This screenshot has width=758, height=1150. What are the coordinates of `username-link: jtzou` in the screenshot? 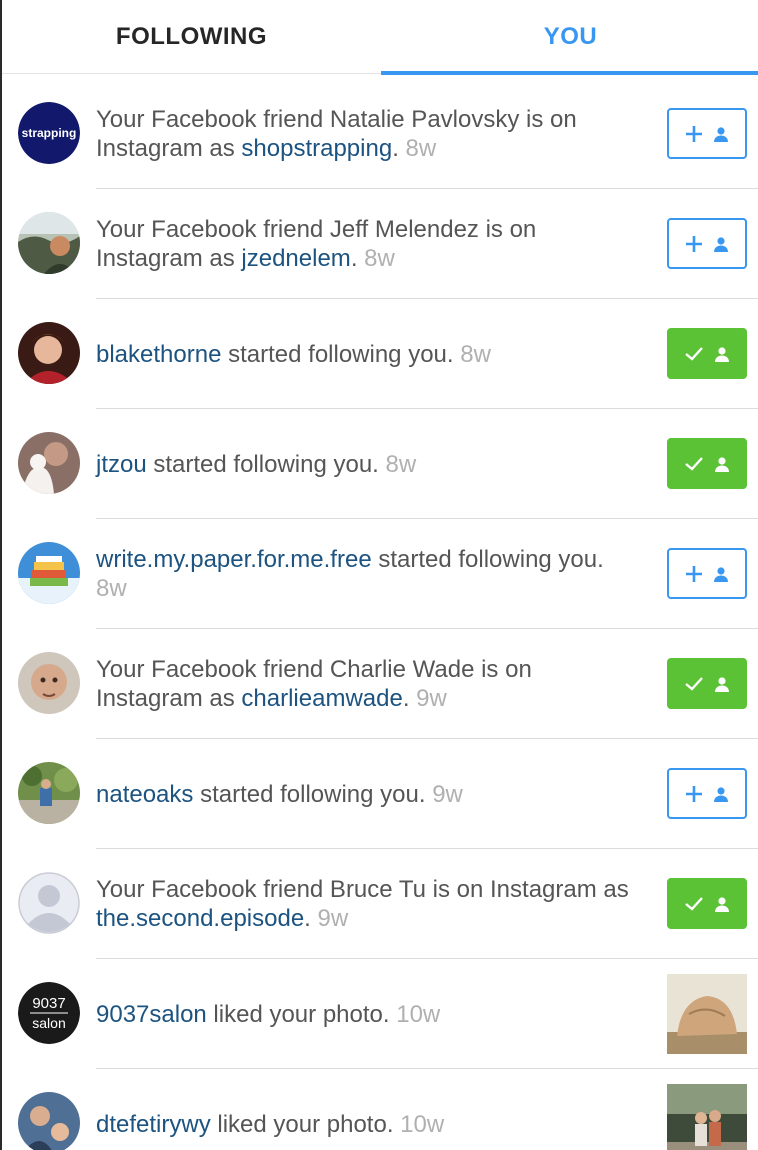 It's located at (121, 464).